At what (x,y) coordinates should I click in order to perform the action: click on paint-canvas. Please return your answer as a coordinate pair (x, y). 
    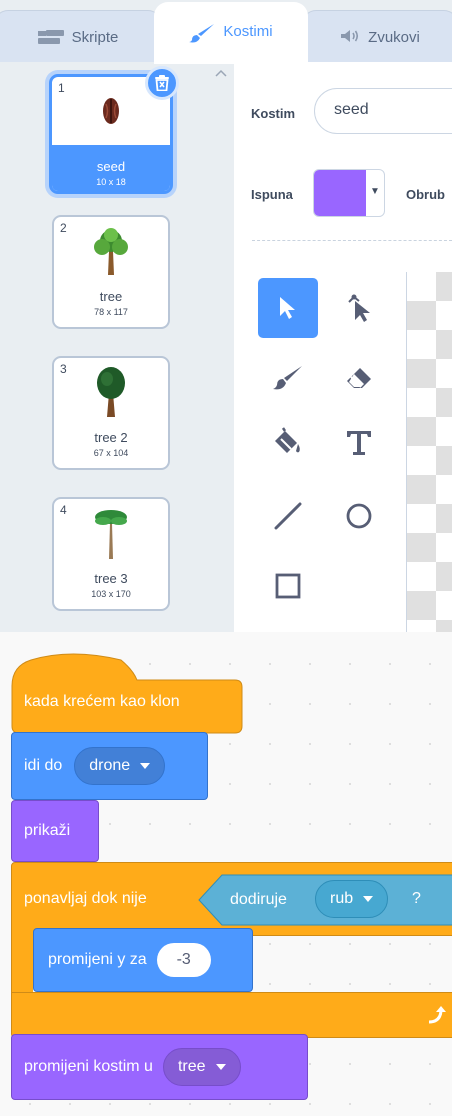
    Looking at the image, I should click on (429, 452).